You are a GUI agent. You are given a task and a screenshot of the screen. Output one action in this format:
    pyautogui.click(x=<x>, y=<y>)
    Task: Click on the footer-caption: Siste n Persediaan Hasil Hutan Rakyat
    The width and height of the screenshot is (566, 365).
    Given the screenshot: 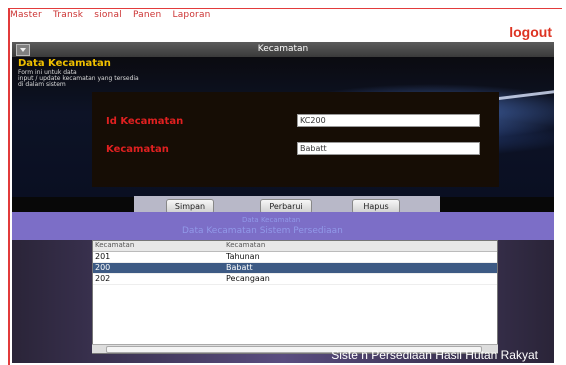 What is the action you would take?
    pyautogui.click(x=434, y=355)
    